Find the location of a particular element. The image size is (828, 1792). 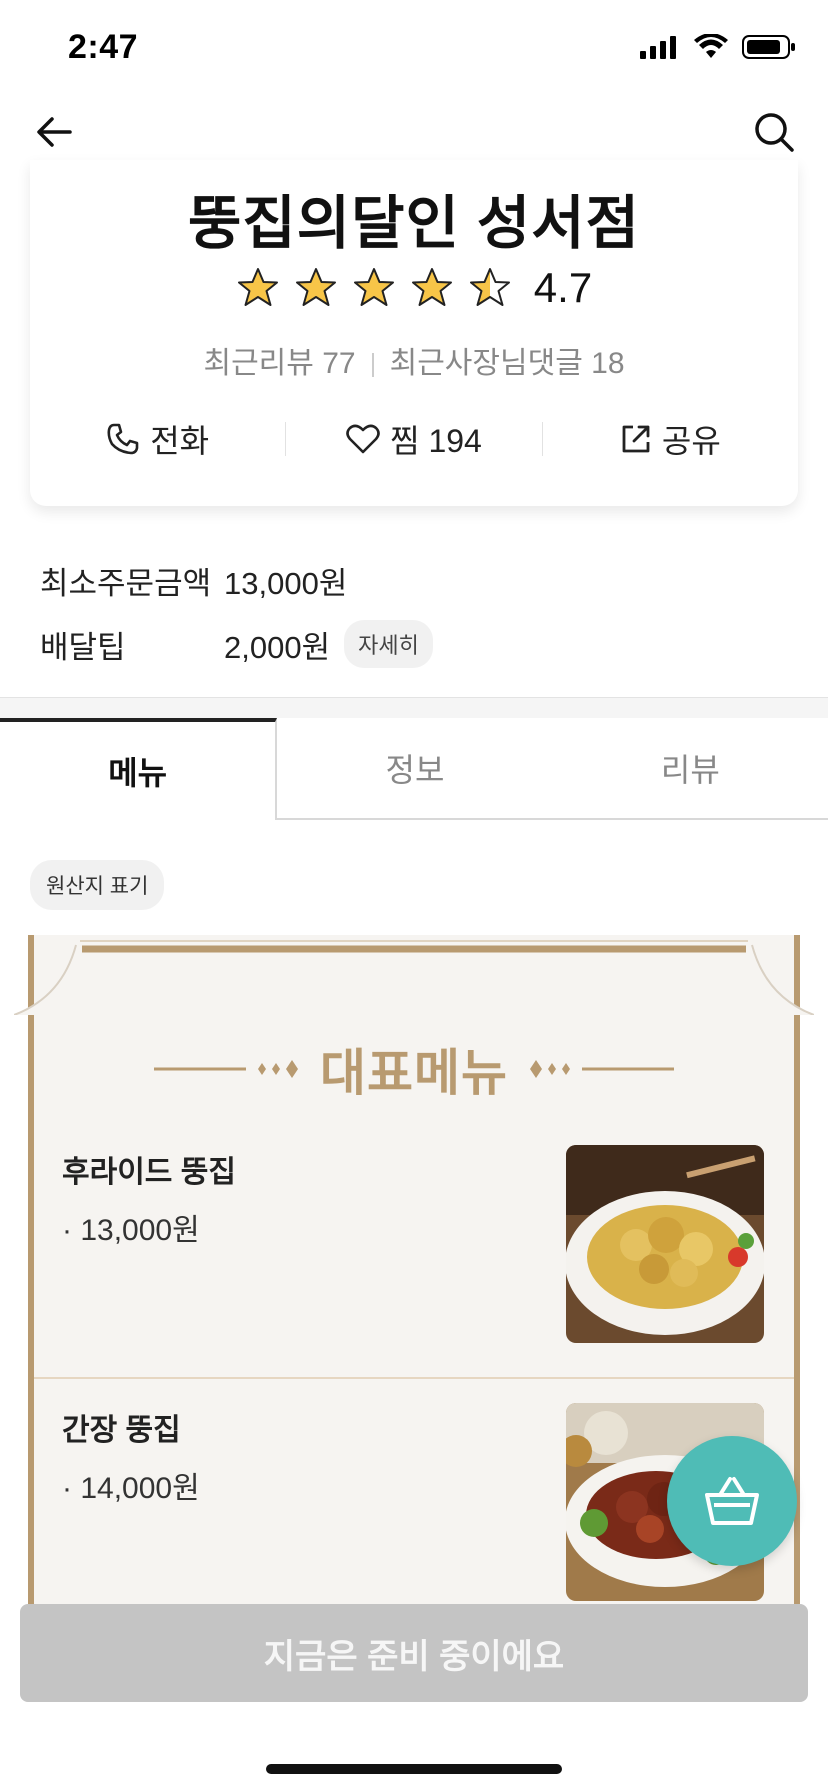

section-divider is located at coordinates (414, 708).